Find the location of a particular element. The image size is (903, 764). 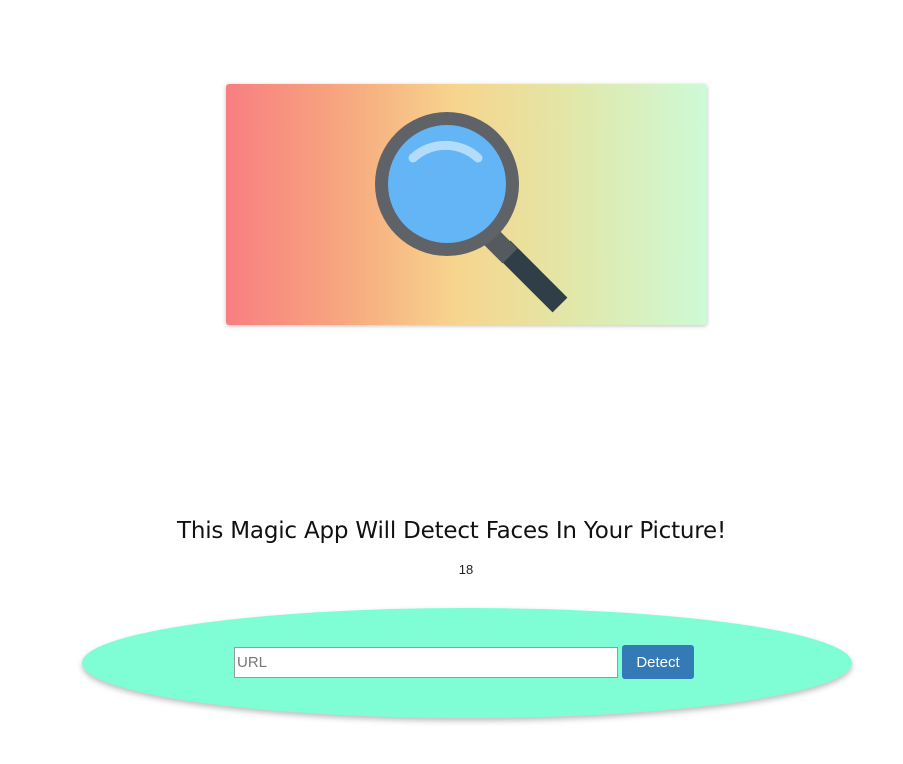

face-count: 18 is located at coordinates (466, 569).